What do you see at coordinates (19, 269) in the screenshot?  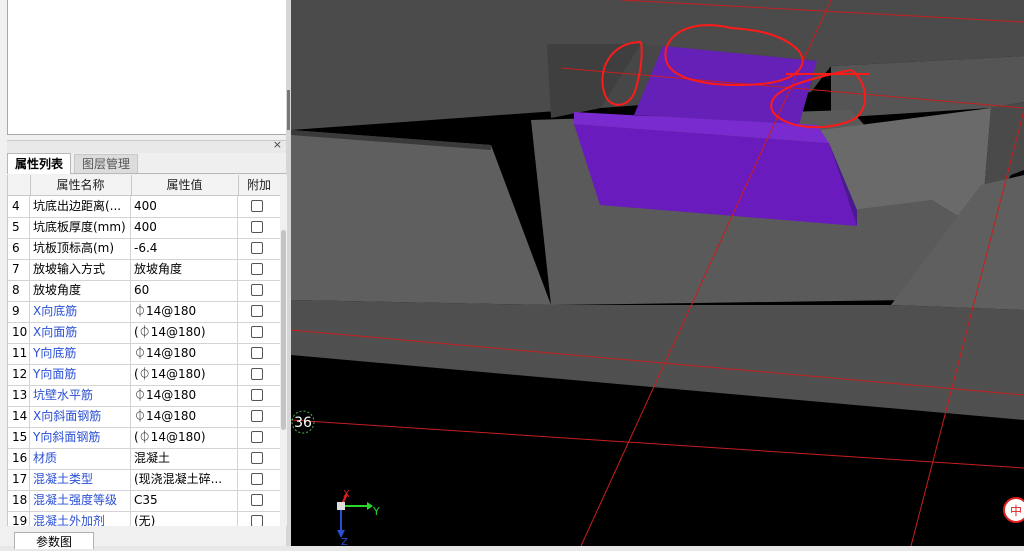 I see `row-index: 7` at bounding box center [19, 269].